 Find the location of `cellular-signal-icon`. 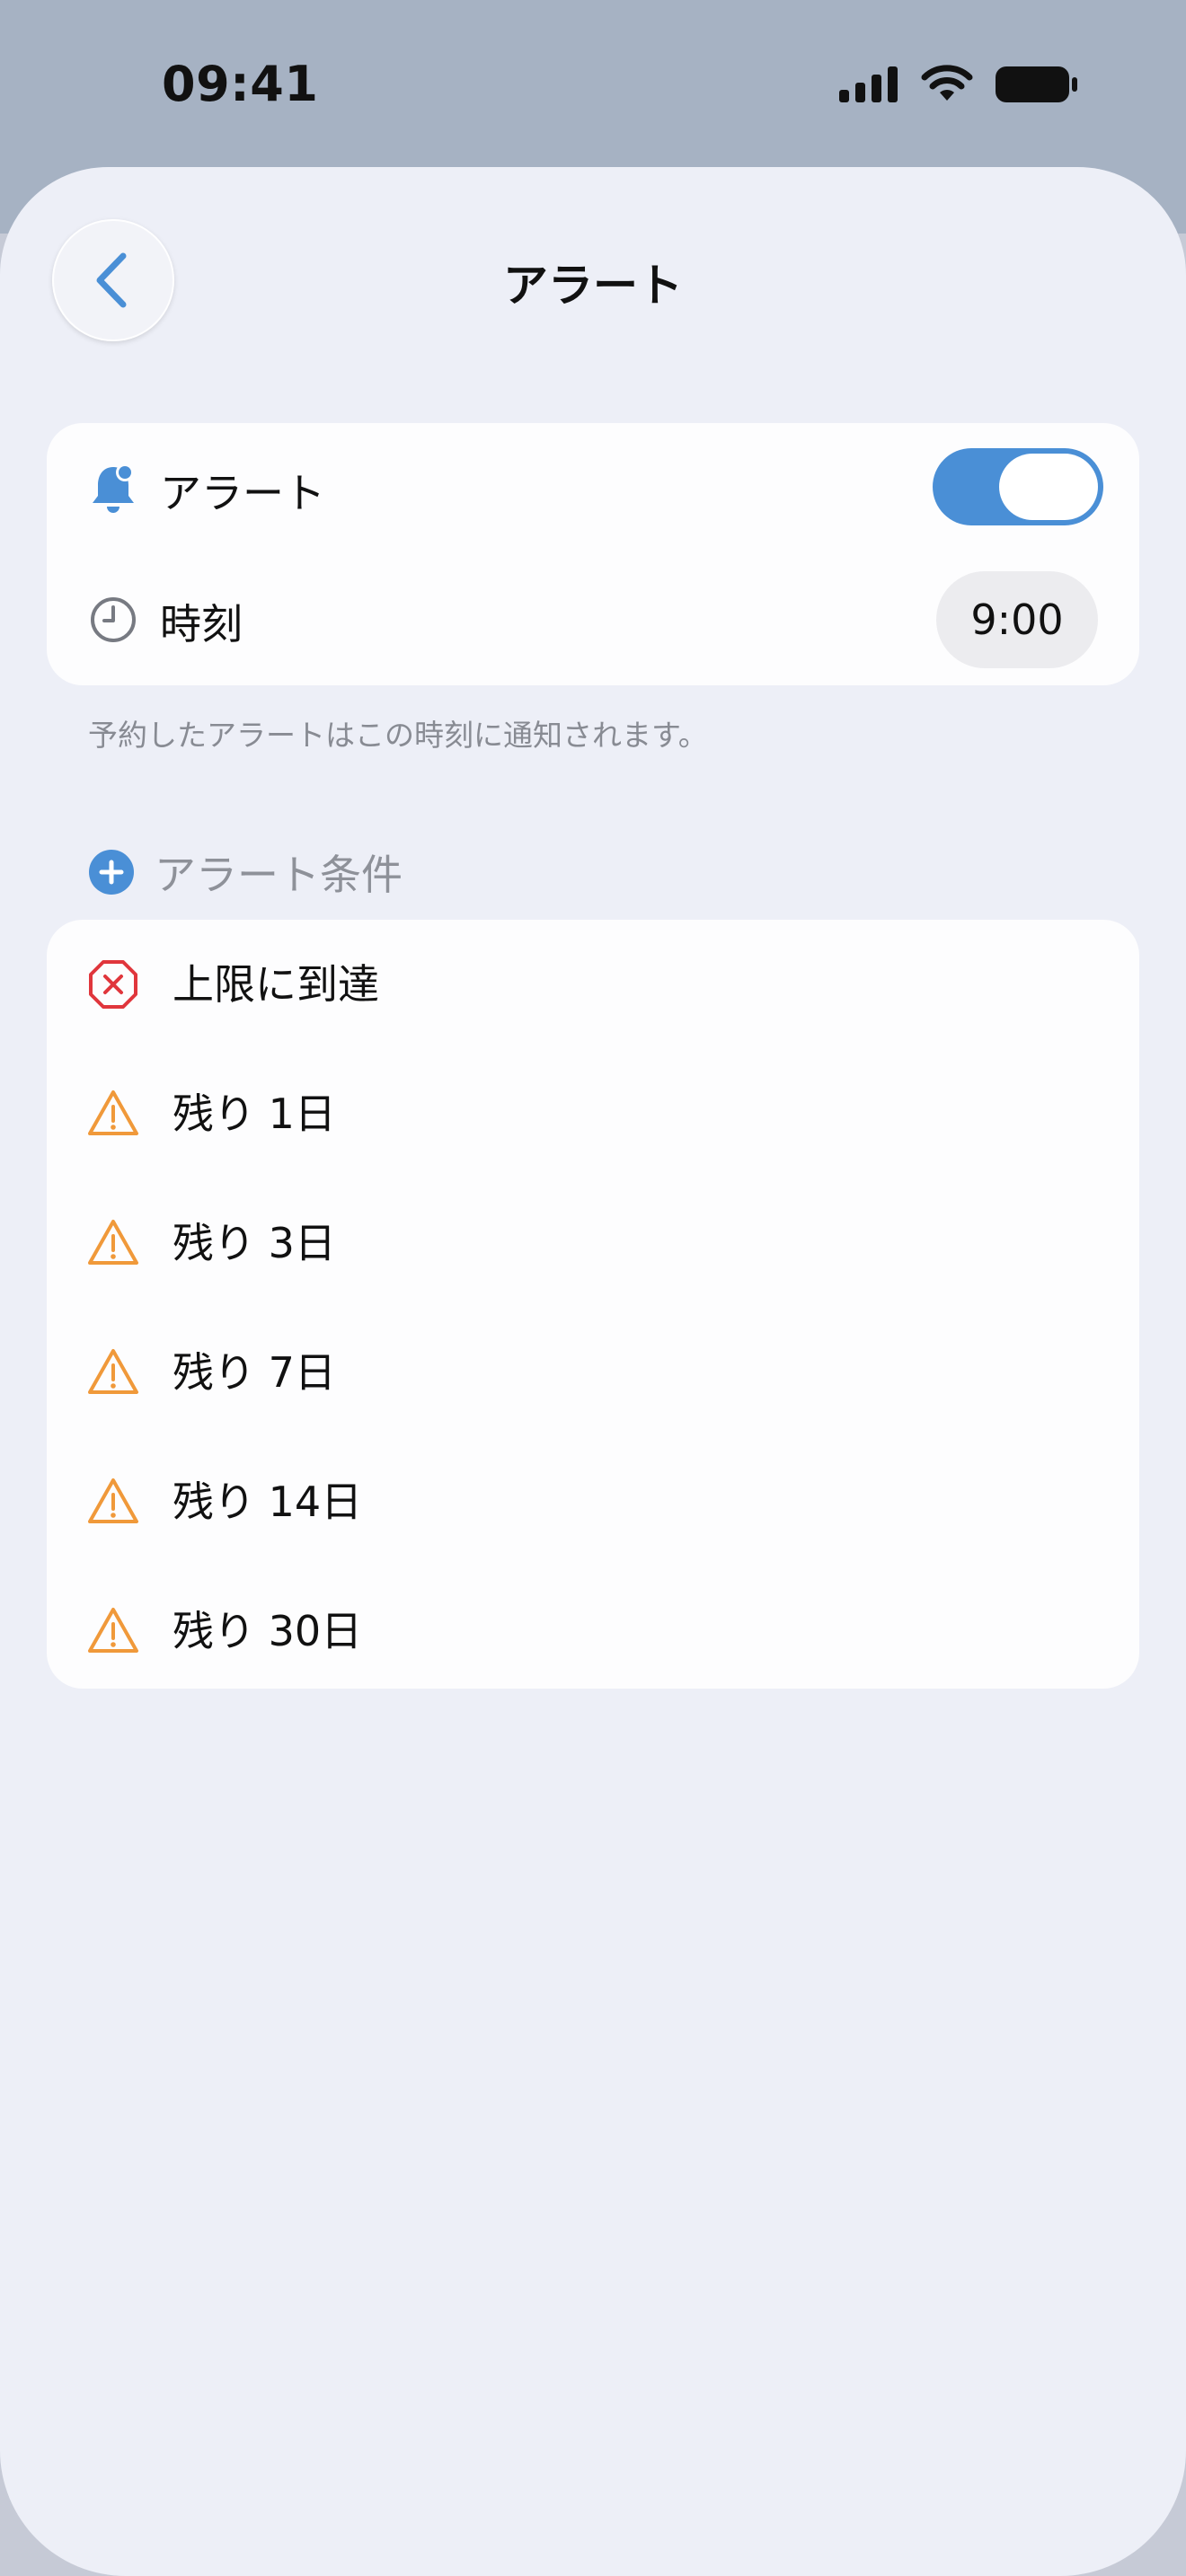

cellular-signal-icon is located at coordinates (868, 84).